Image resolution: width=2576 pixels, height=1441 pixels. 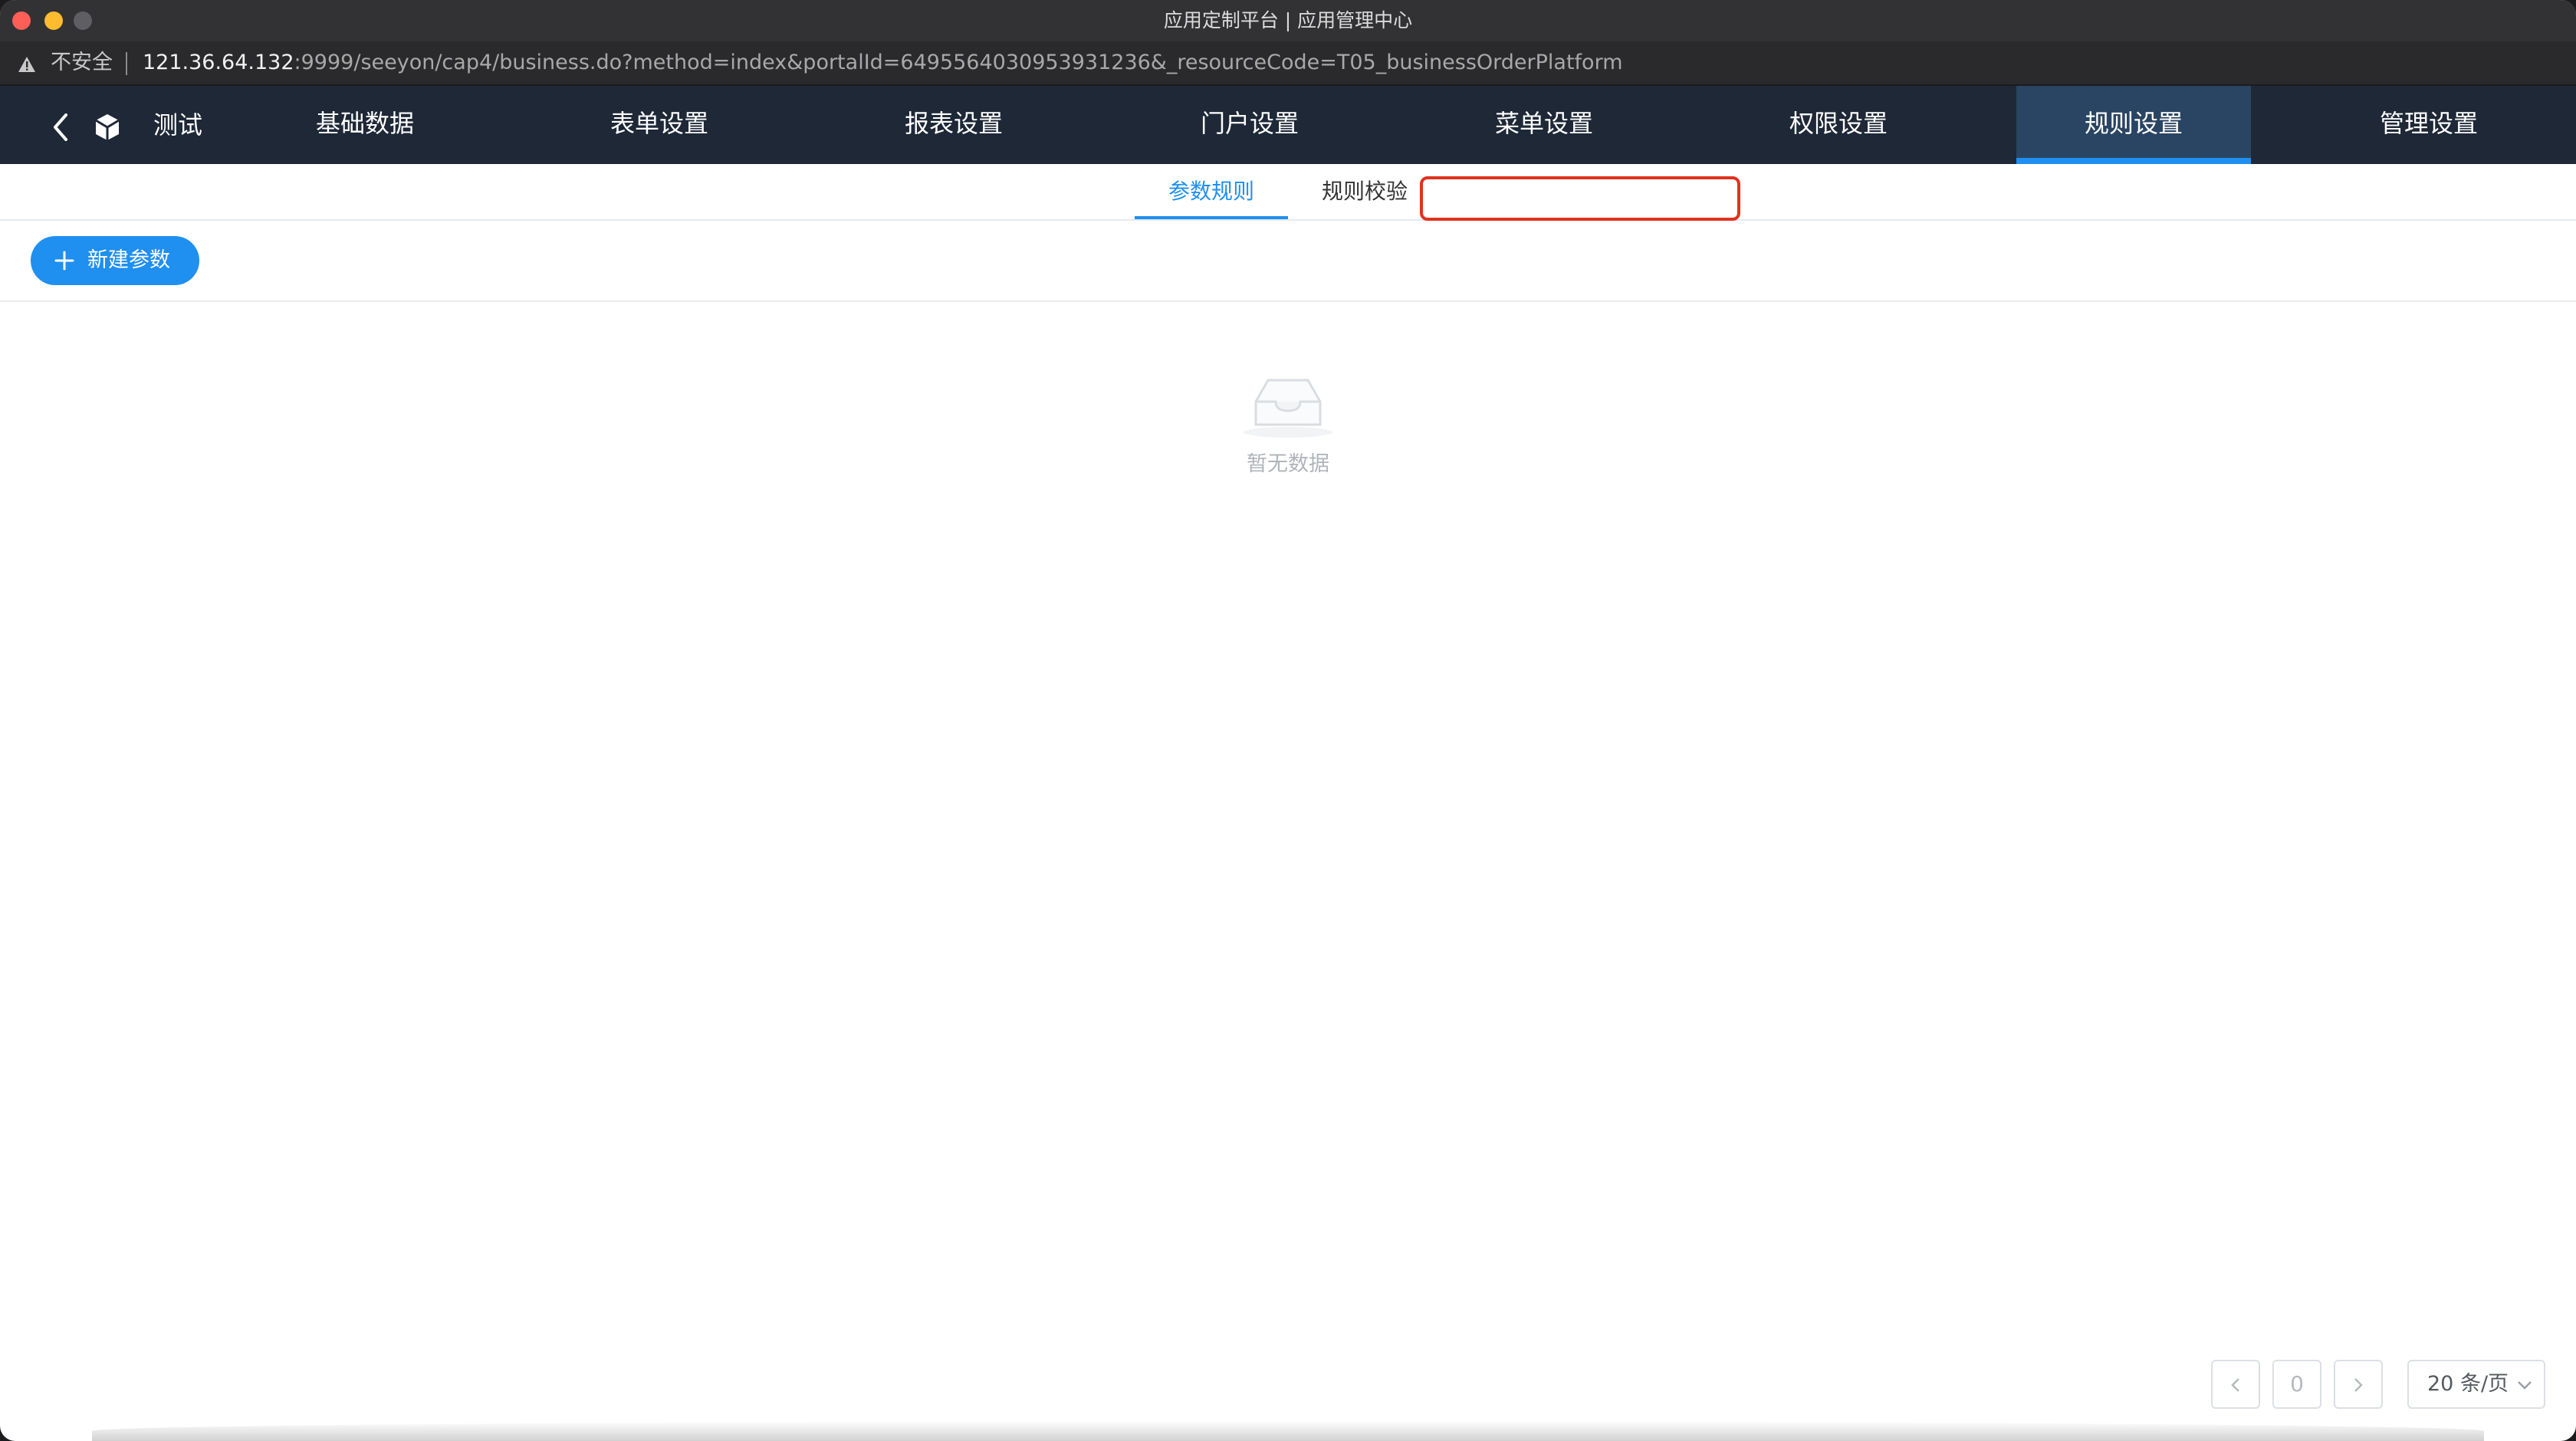 I want to click on chevron-left-icon, so click(x=2235, y=1385).